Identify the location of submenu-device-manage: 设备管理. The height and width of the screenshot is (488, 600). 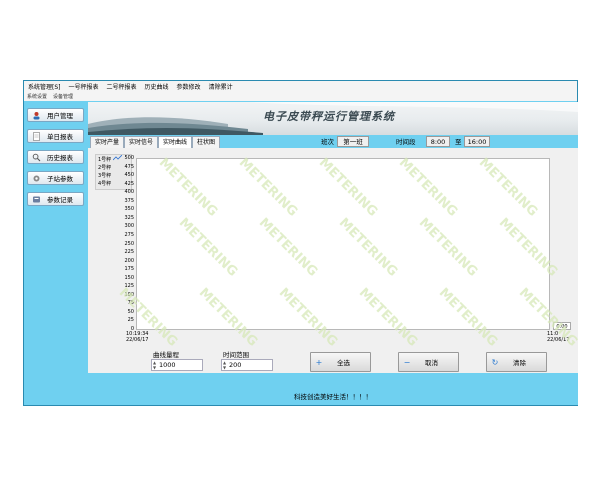
(63, 96).